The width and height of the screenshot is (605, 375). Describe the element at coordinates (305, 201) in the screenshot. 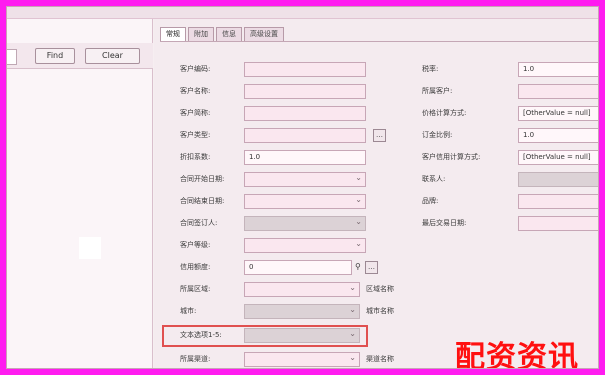

I see `contract-end-field` at that location.